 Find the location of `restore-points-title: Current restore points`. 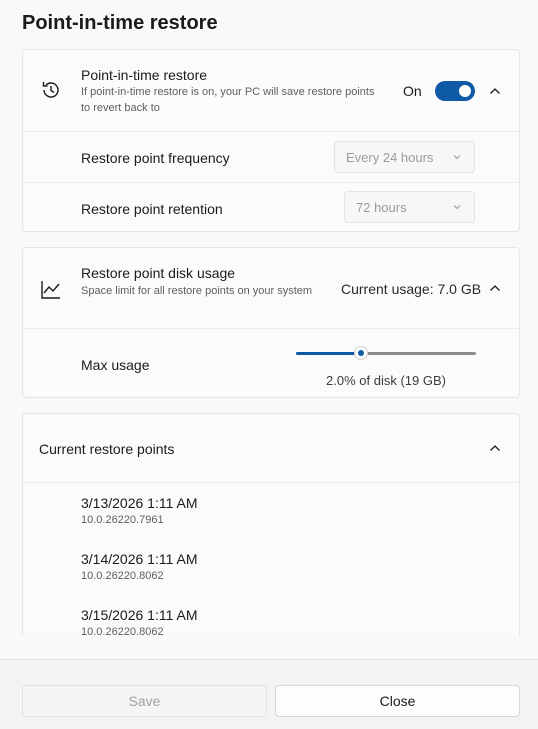

restore-points-title: Current restore points is located at coordinates (107, 449).